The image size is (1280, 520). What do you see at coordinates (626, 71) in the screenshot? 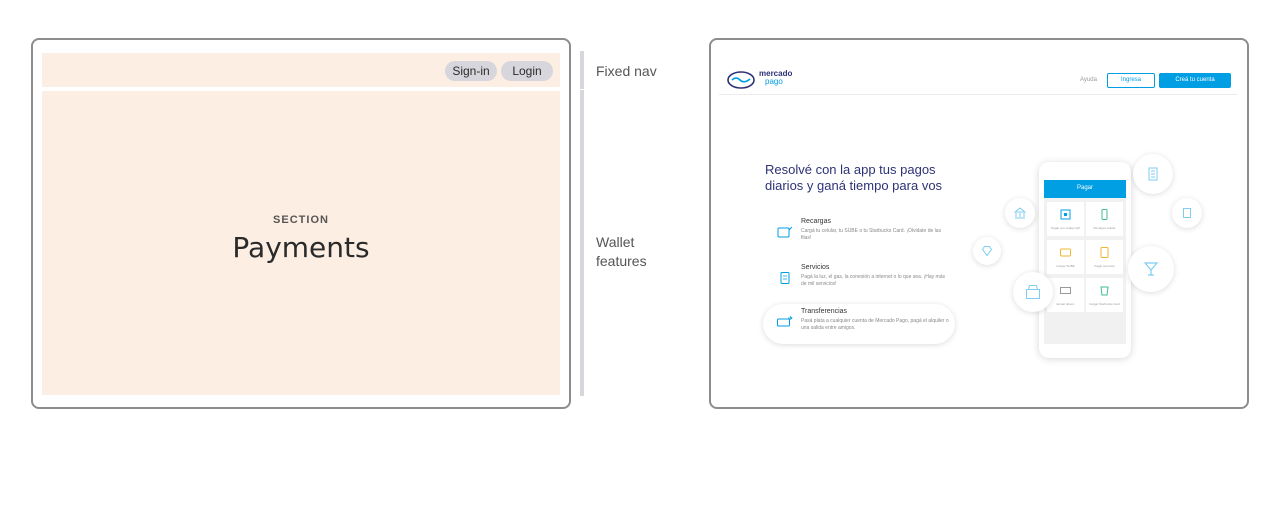
I see `nav-annotation-label: Fixed nav` at bounding box center [626, 71].